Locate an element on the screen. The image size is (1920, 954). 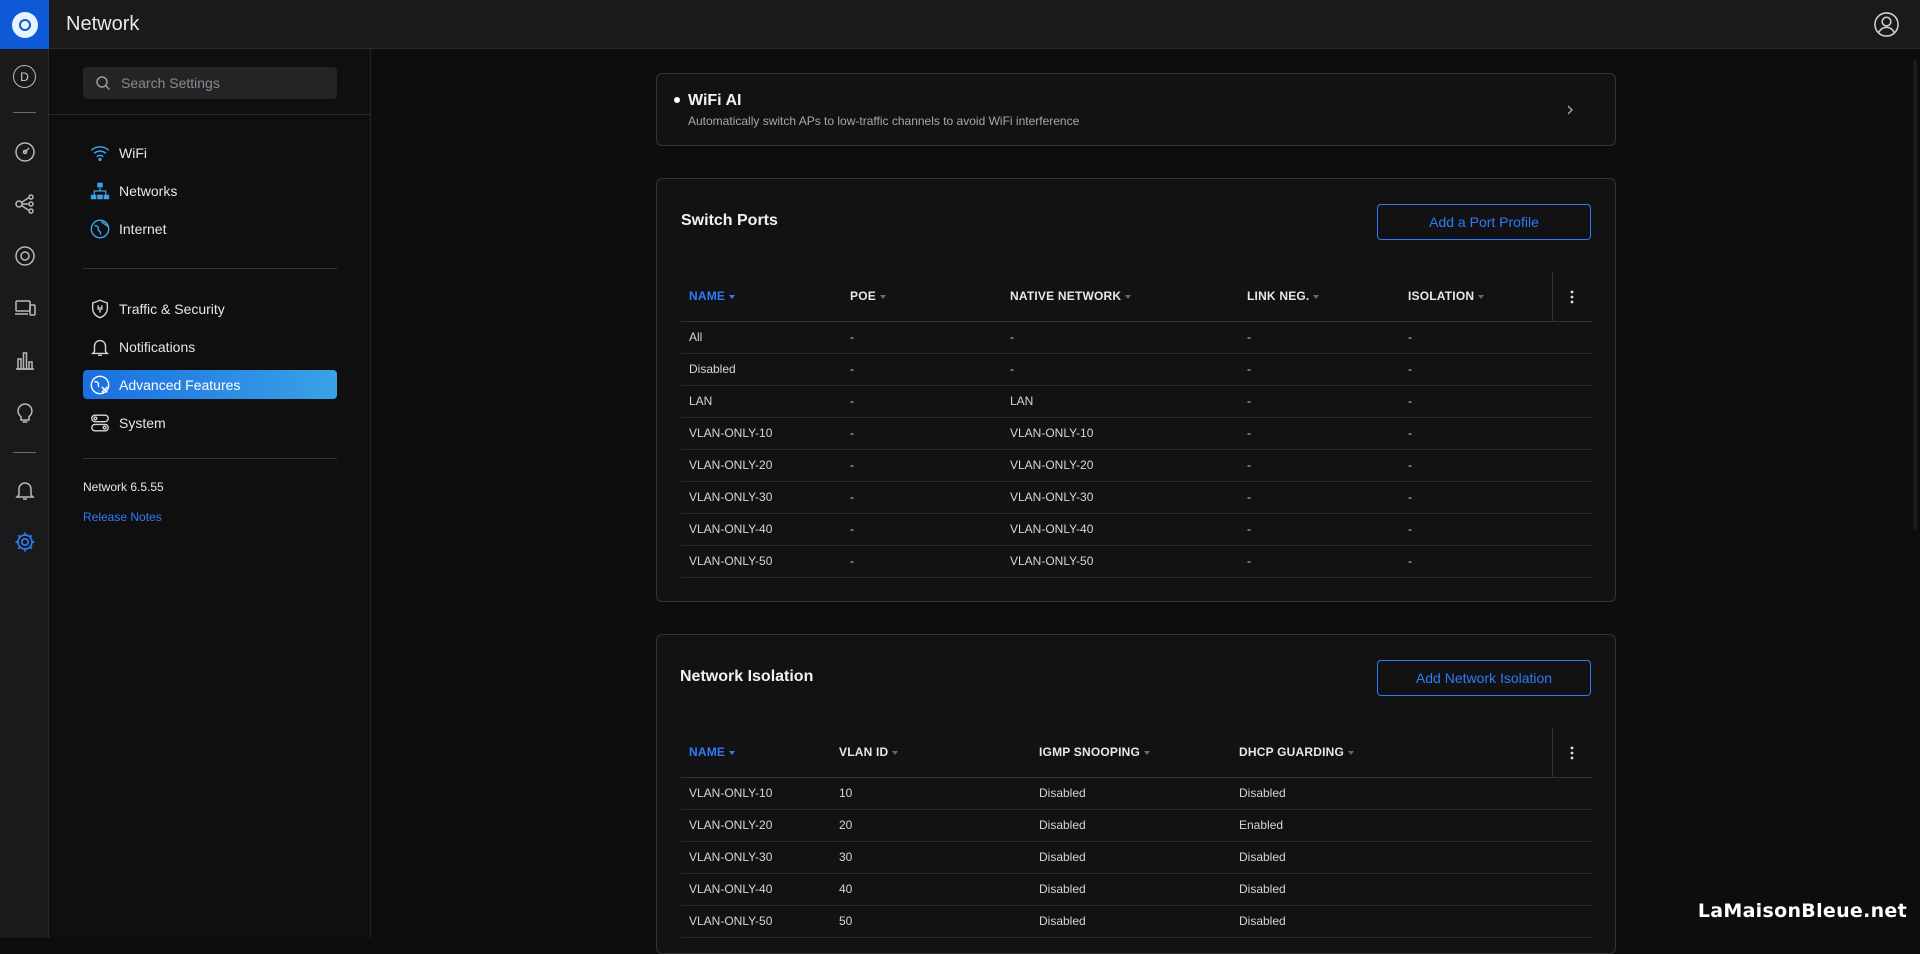
settings-icon is located at coordinates (24, 541).